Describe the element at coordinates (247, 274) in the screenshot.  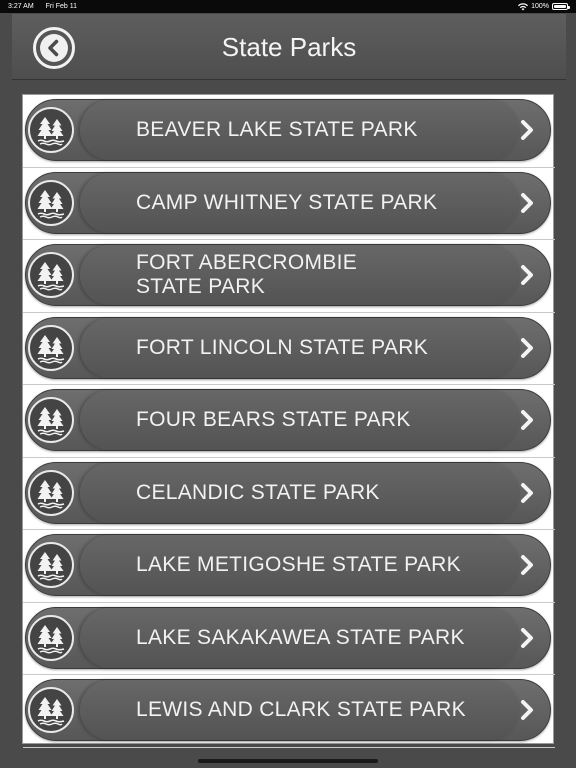
I see `park-name: FORT ABERCROMBIE STATE PARK` at that location.